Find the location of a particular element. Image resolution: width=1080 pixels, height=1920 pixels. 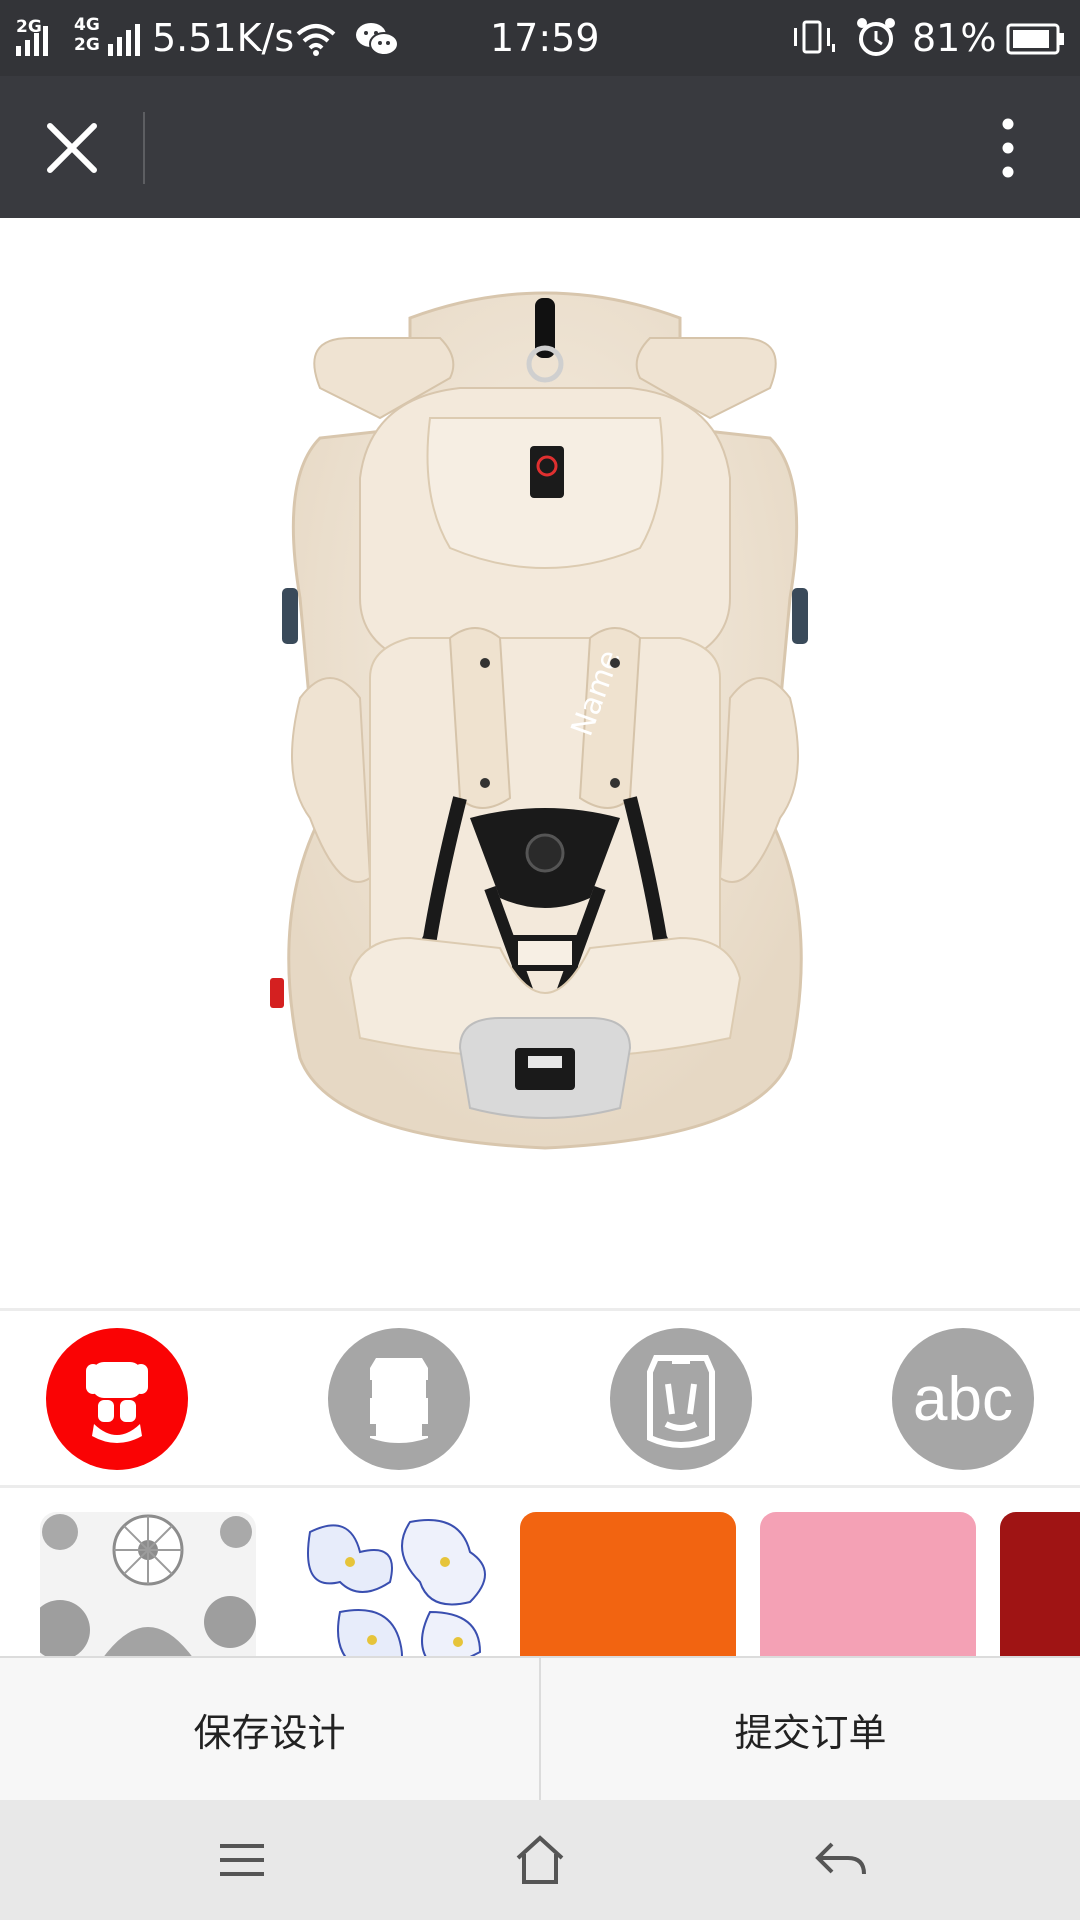

home-icon is located at coordinates (540, 1860).